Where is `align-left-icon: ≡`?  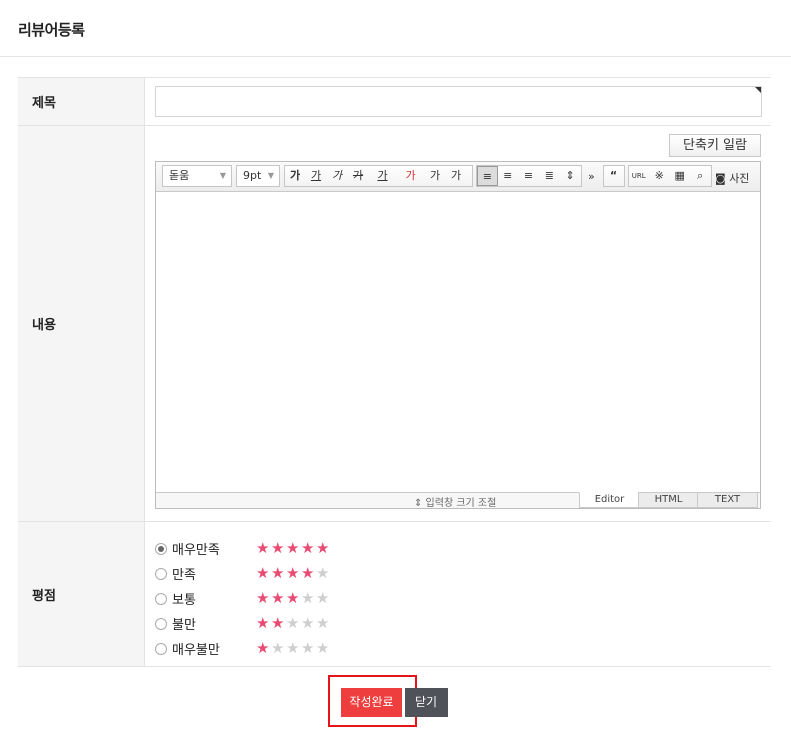 align-left-icon: ≡ is located at coordinates (487, 176).